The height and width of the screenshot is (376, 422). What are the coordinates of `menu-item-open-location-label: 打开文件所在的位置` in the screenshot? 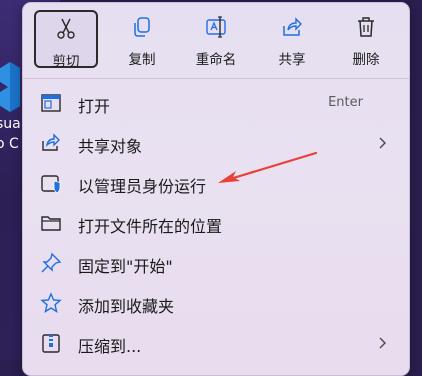 It's located at (150, 226).